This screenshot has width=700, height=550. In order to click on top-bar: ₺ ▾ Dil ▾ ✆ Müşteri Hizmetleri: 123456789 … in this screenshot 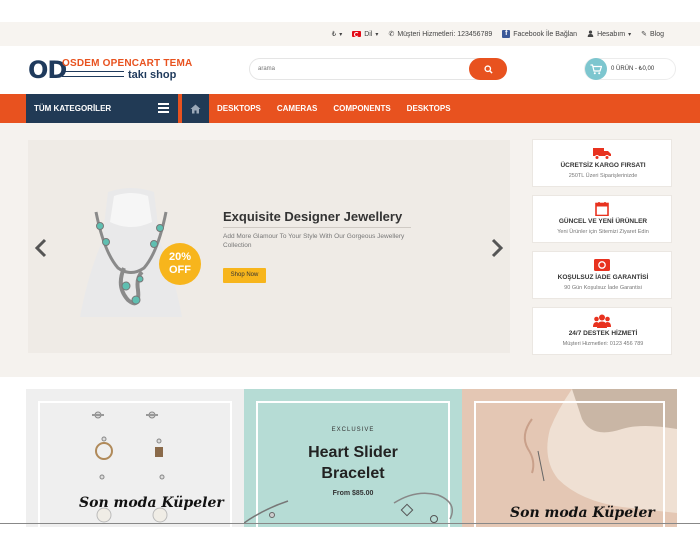, I will do `click(350, 34)`.